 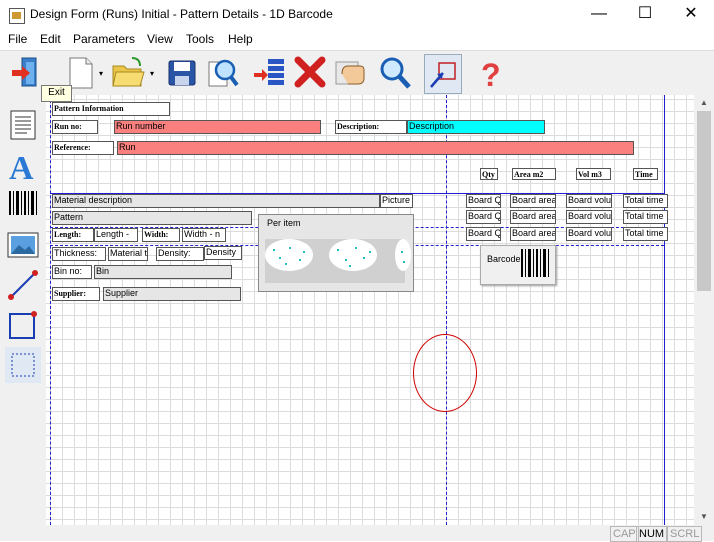 I want to click on wood-grain-image, so click(x=338, y=261).